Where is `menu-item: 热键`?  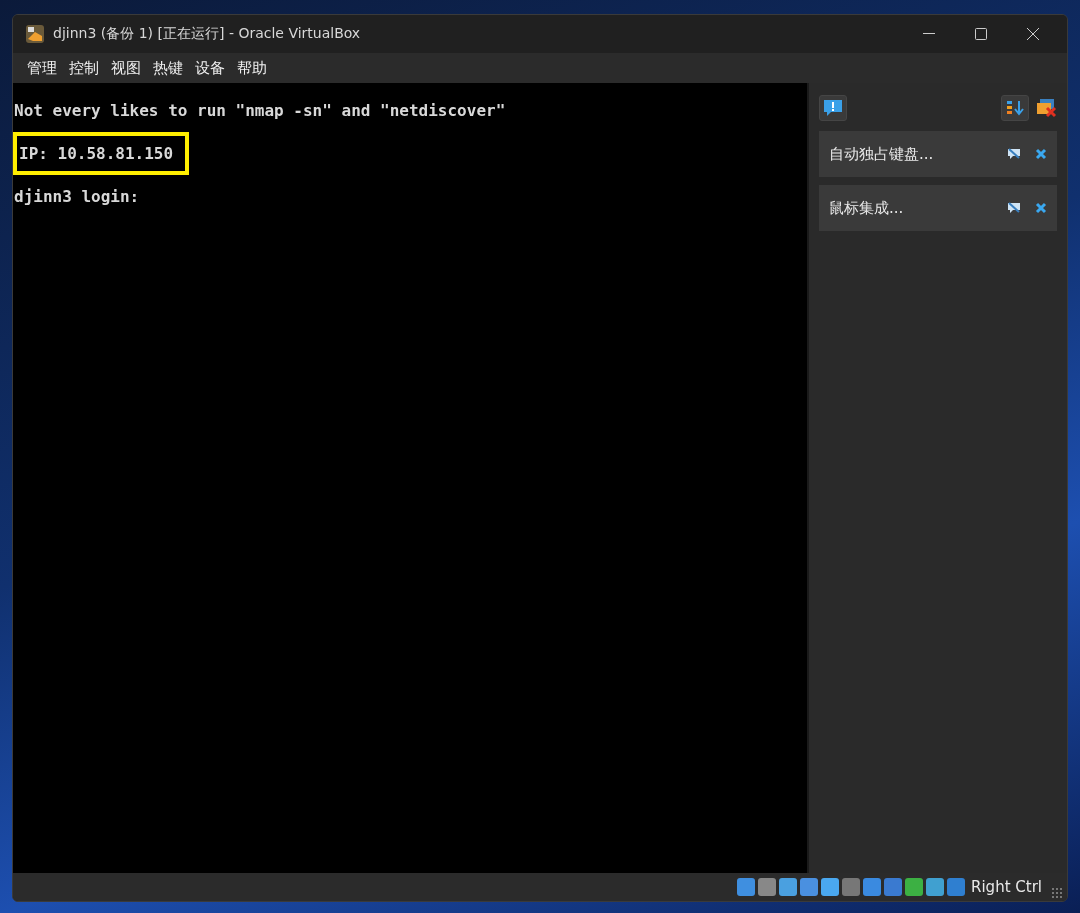
menu-item: 热键 is located at coordinates (168, 68).